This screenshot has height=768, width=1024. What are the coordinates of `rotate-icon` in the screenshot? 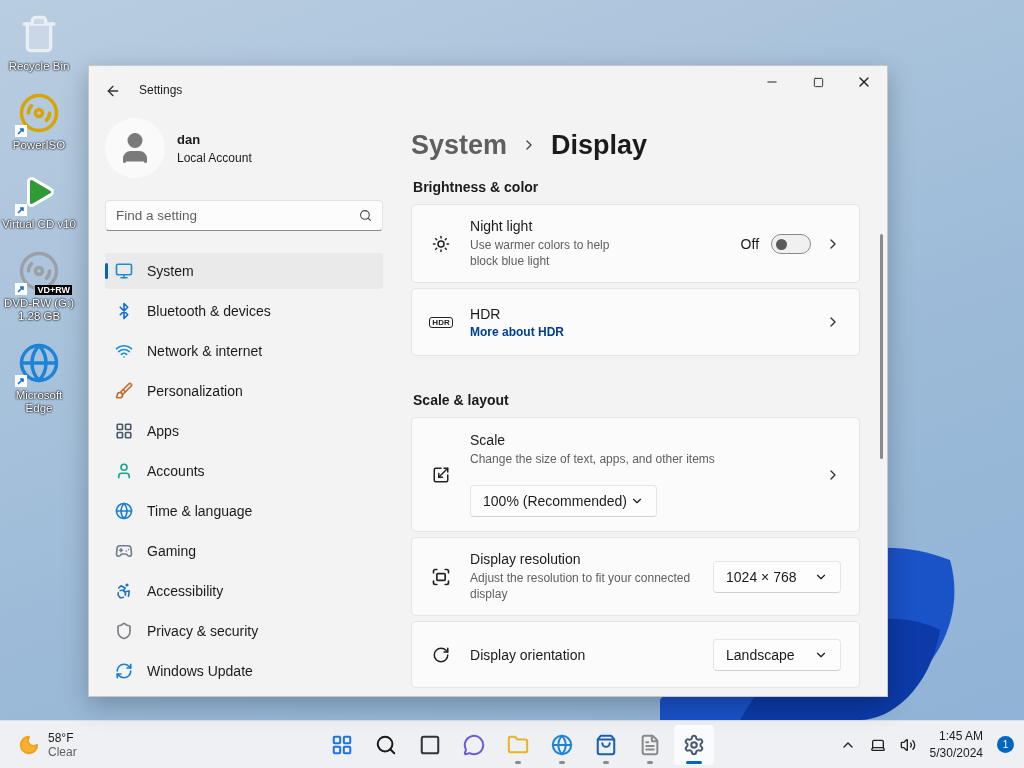 It's located at (441, 654).